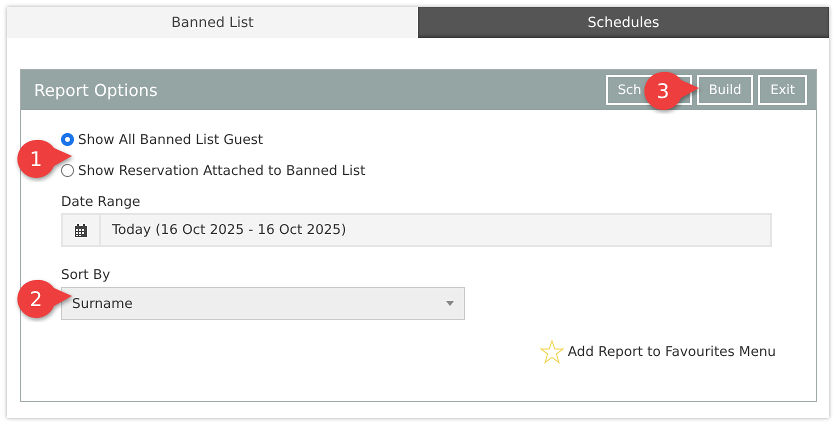 The width and height of the screenshot is (837, 426). What do you see at coordinates (416, 230) in the screenshot?
I see `date-range-field: Today (16 Oct 2025 - 16 Oct 2025)` at bounding box center [416, 230].